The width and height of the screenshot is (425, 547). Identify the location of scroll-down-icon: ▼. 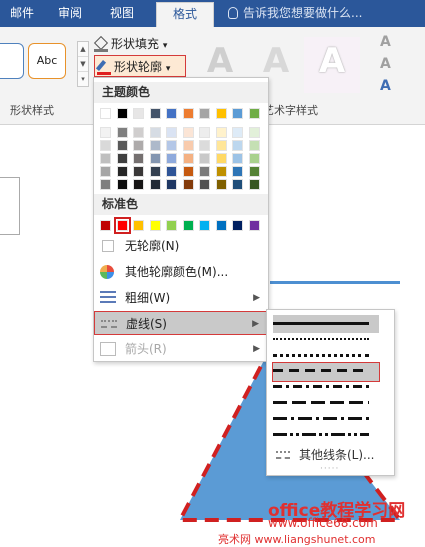
(83, 64).